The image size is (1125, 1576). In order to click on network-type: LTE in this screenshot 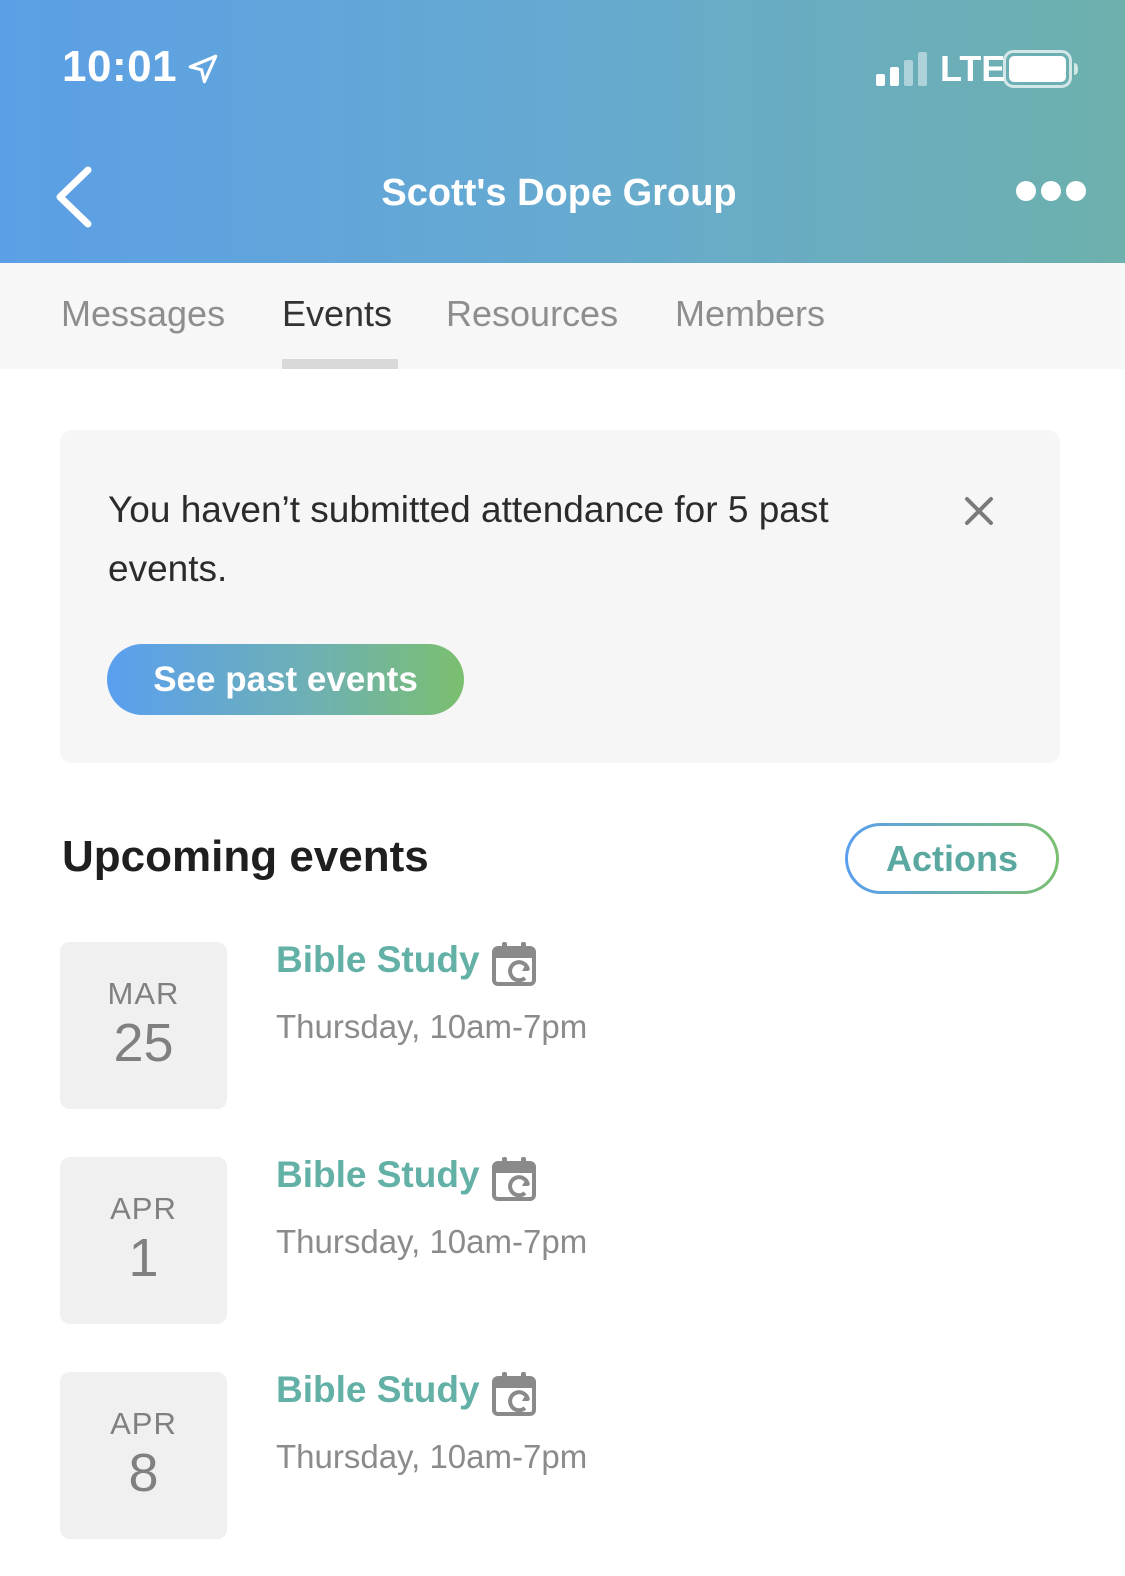, I will do `click(973, 68)`.